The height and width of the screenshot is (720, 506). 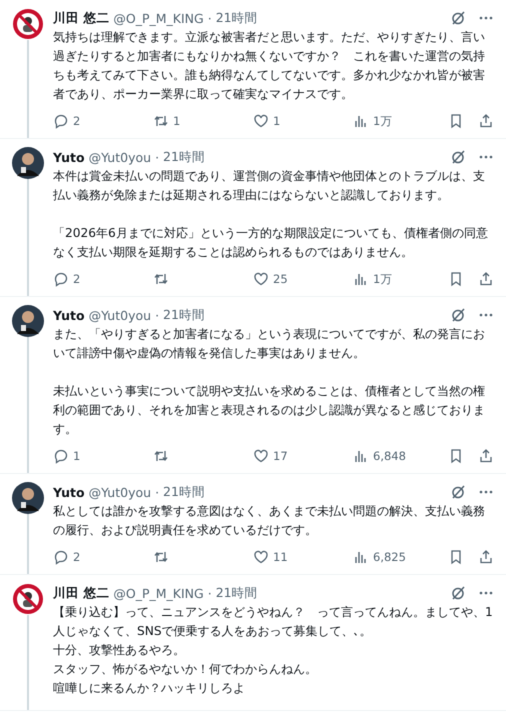 What do you see at coordinates (398, 456) in the screenshot?
I see `views-button: 6,848` at bounding box center [398, 456].